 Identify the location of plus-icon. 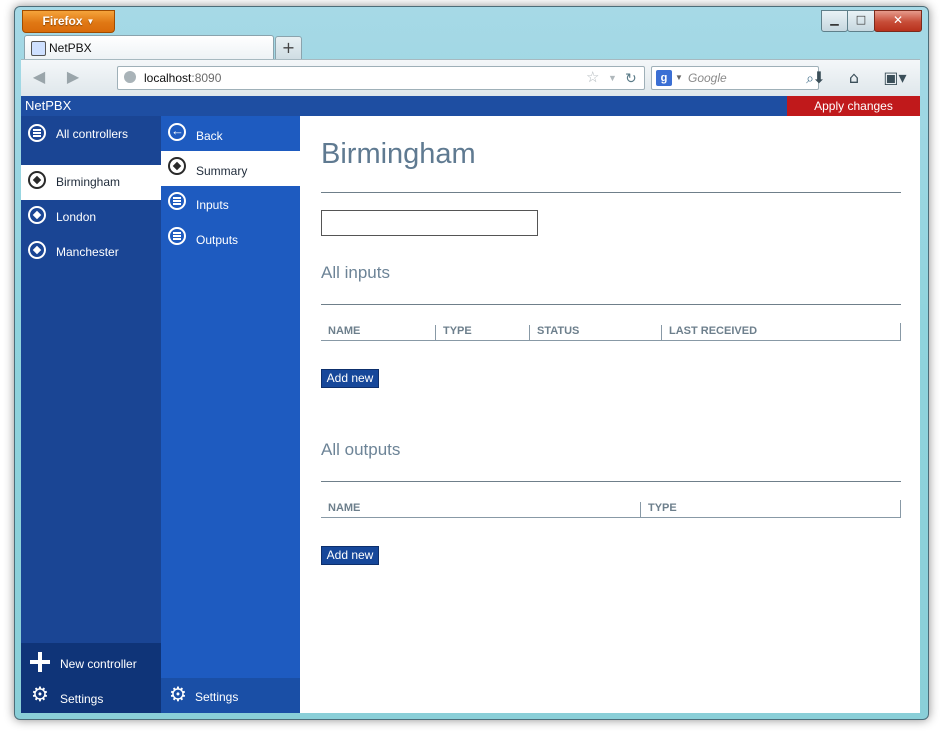
(40, 662).